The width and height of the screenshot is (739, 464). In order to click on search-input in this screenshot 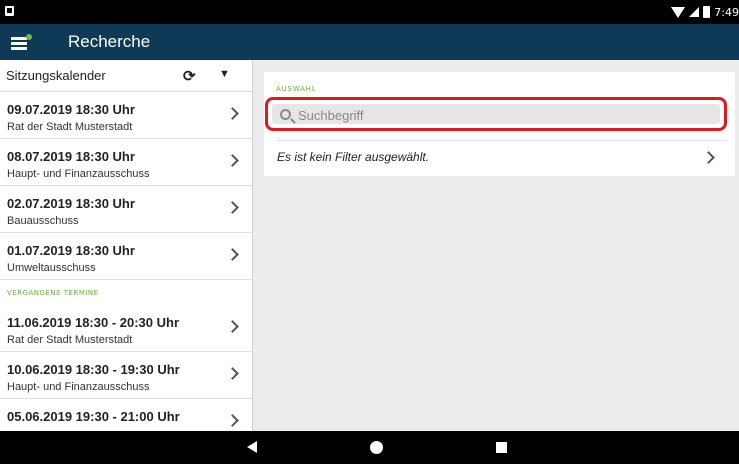, I will do `click(508, 115)`.